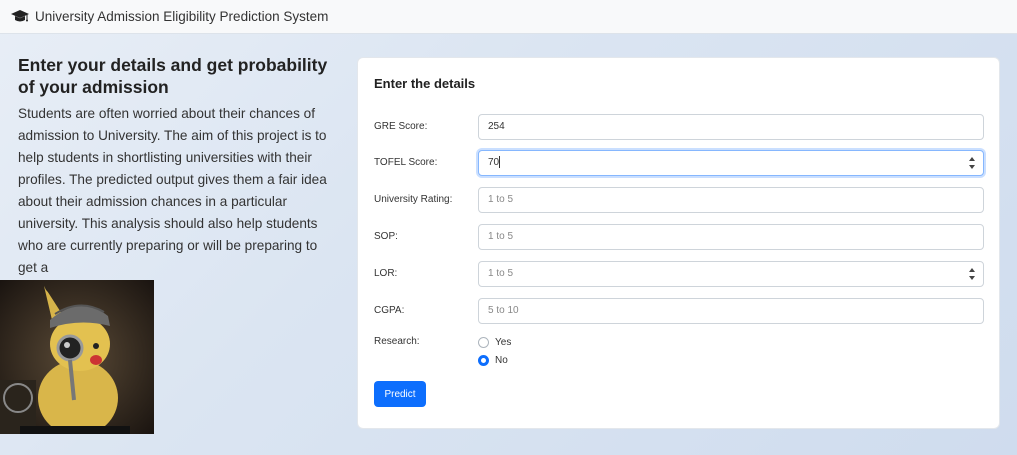 The width and height of the screenshot is (1017, 455). I want to click on lor-label: LOR:, so click(386, 273).